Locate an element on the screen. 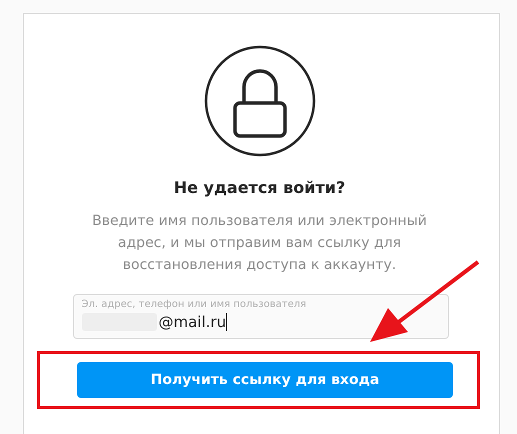  lock-icon is located at coordinates (260, 101).